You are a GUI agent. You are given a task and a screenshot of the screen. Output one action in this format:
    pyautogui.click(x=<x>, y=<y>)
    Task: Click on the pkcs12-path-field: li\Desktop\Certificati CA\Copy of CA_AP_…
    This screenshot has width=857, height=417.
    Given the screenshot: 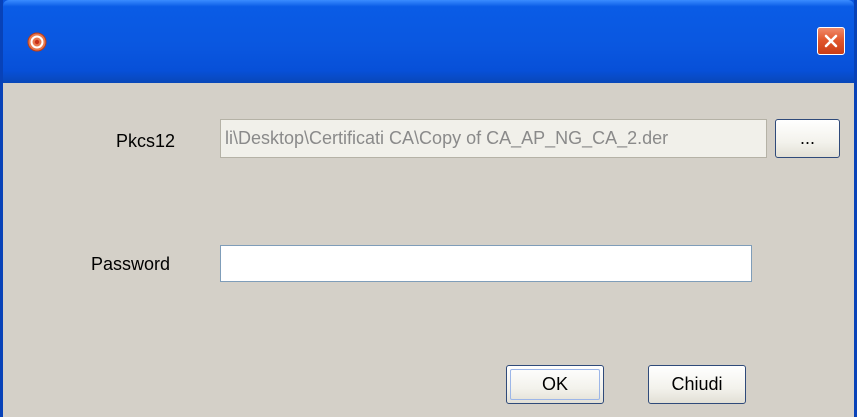 What is the action you would take?
    pyautogui.click(x=493, y=138)
    